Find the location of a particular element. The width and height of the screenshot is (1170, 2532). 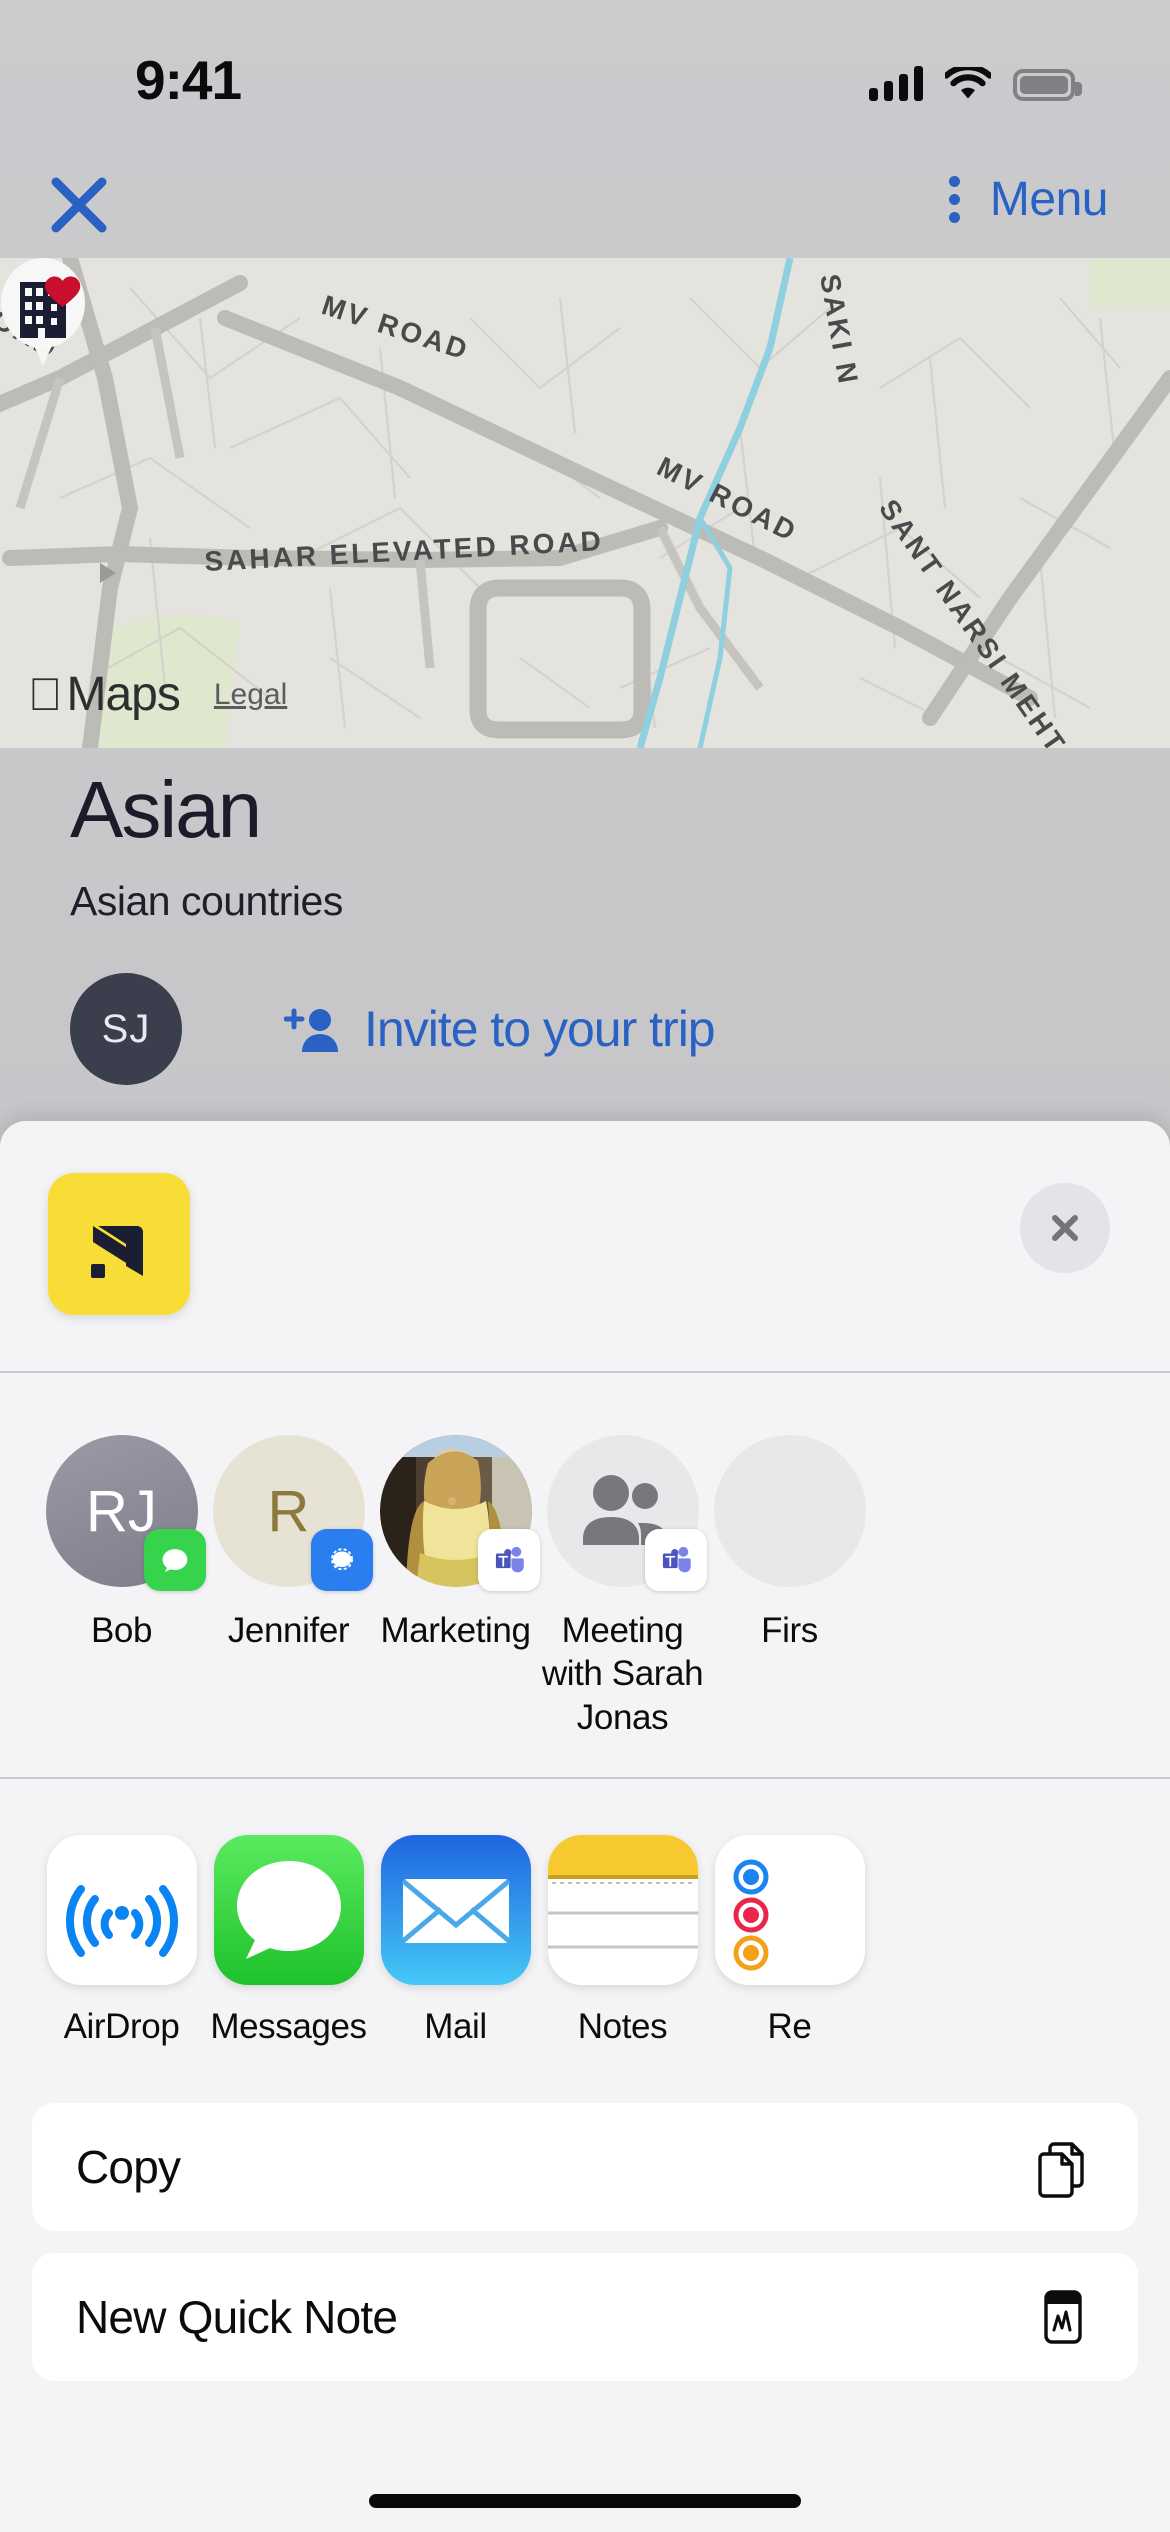

signal-badge-icon is located at coordinates (341, 1560).